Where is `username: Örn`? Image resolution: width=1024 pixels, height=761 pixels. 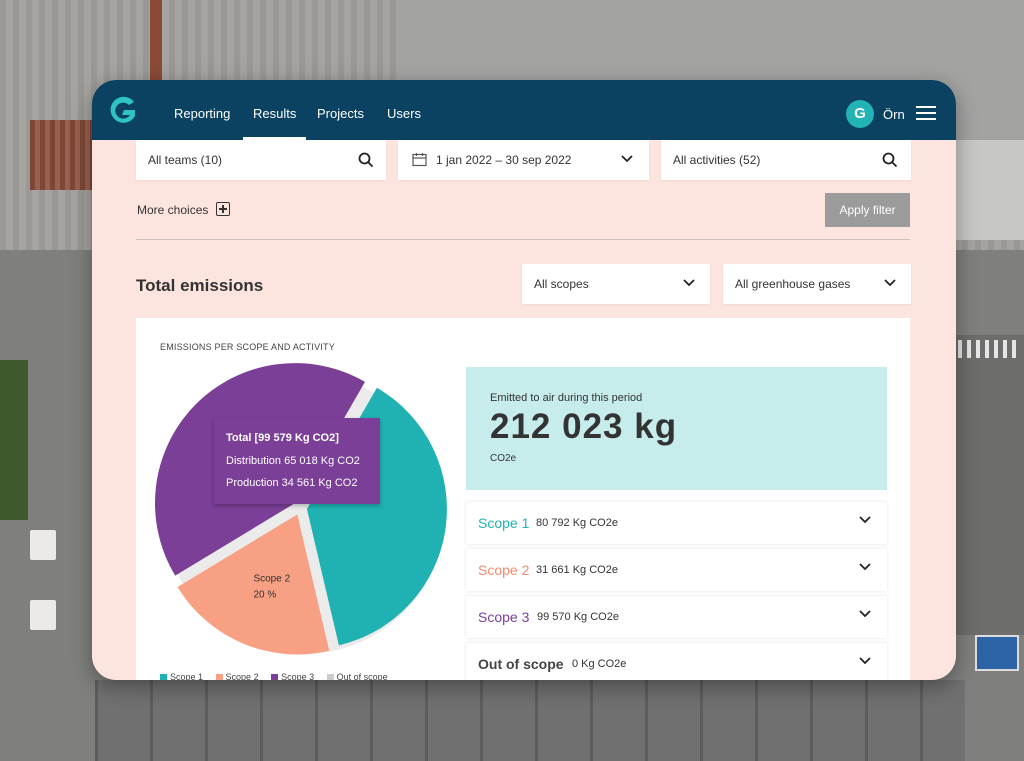 username: Örn is located at coordinates (894, 114).